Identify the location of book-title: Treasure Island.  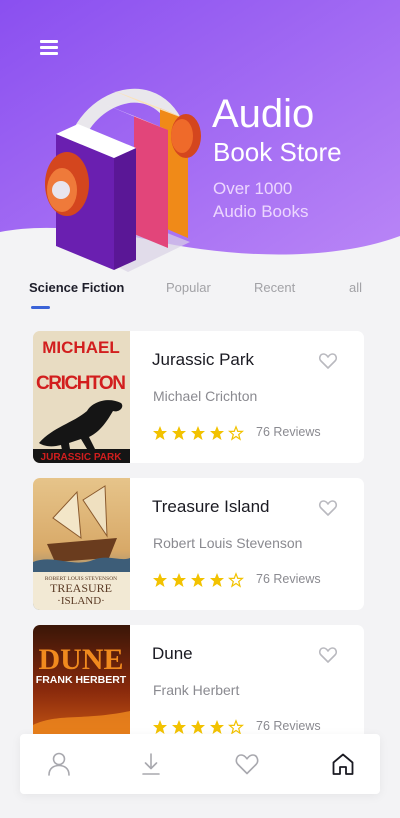
(211, 506).